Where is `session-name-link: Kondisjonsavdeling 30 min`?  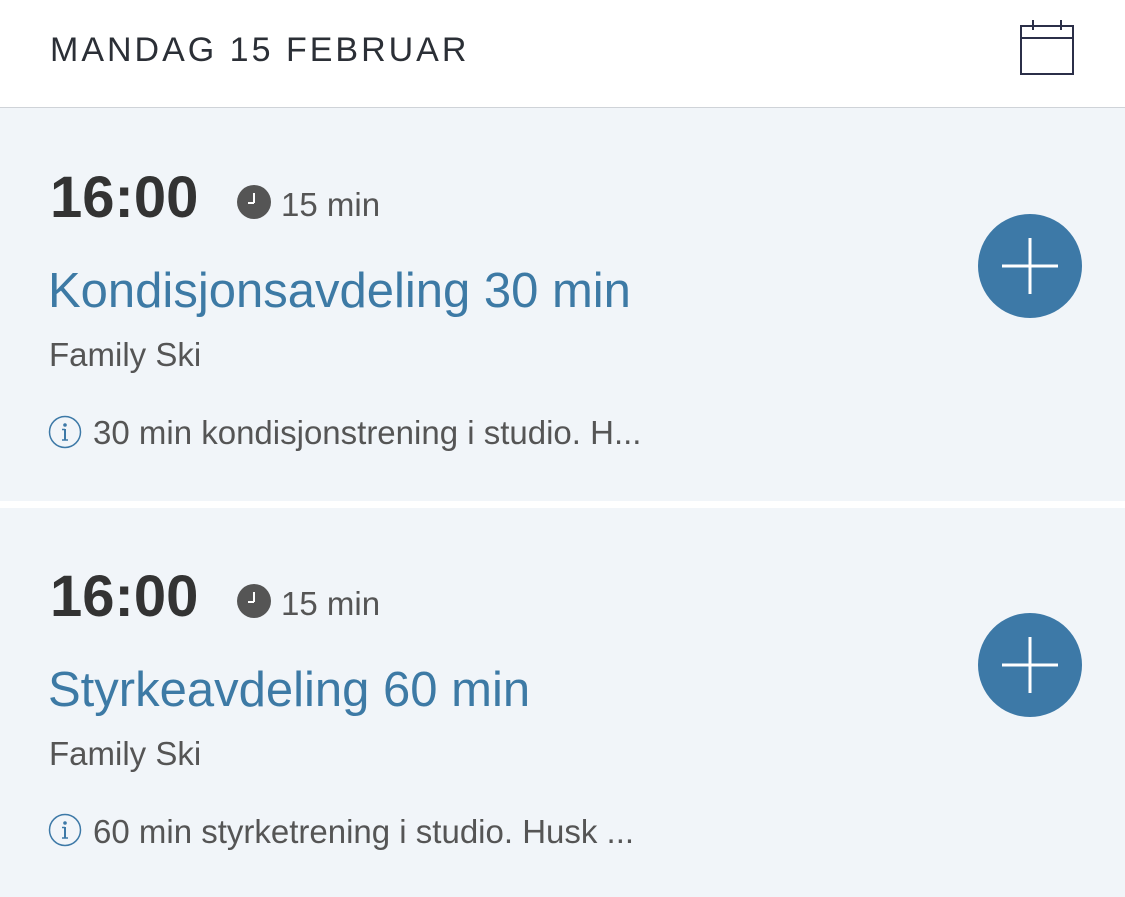
session-name-link: Kondisjonsavdeling 30 min is located at coordinates (339, 291).